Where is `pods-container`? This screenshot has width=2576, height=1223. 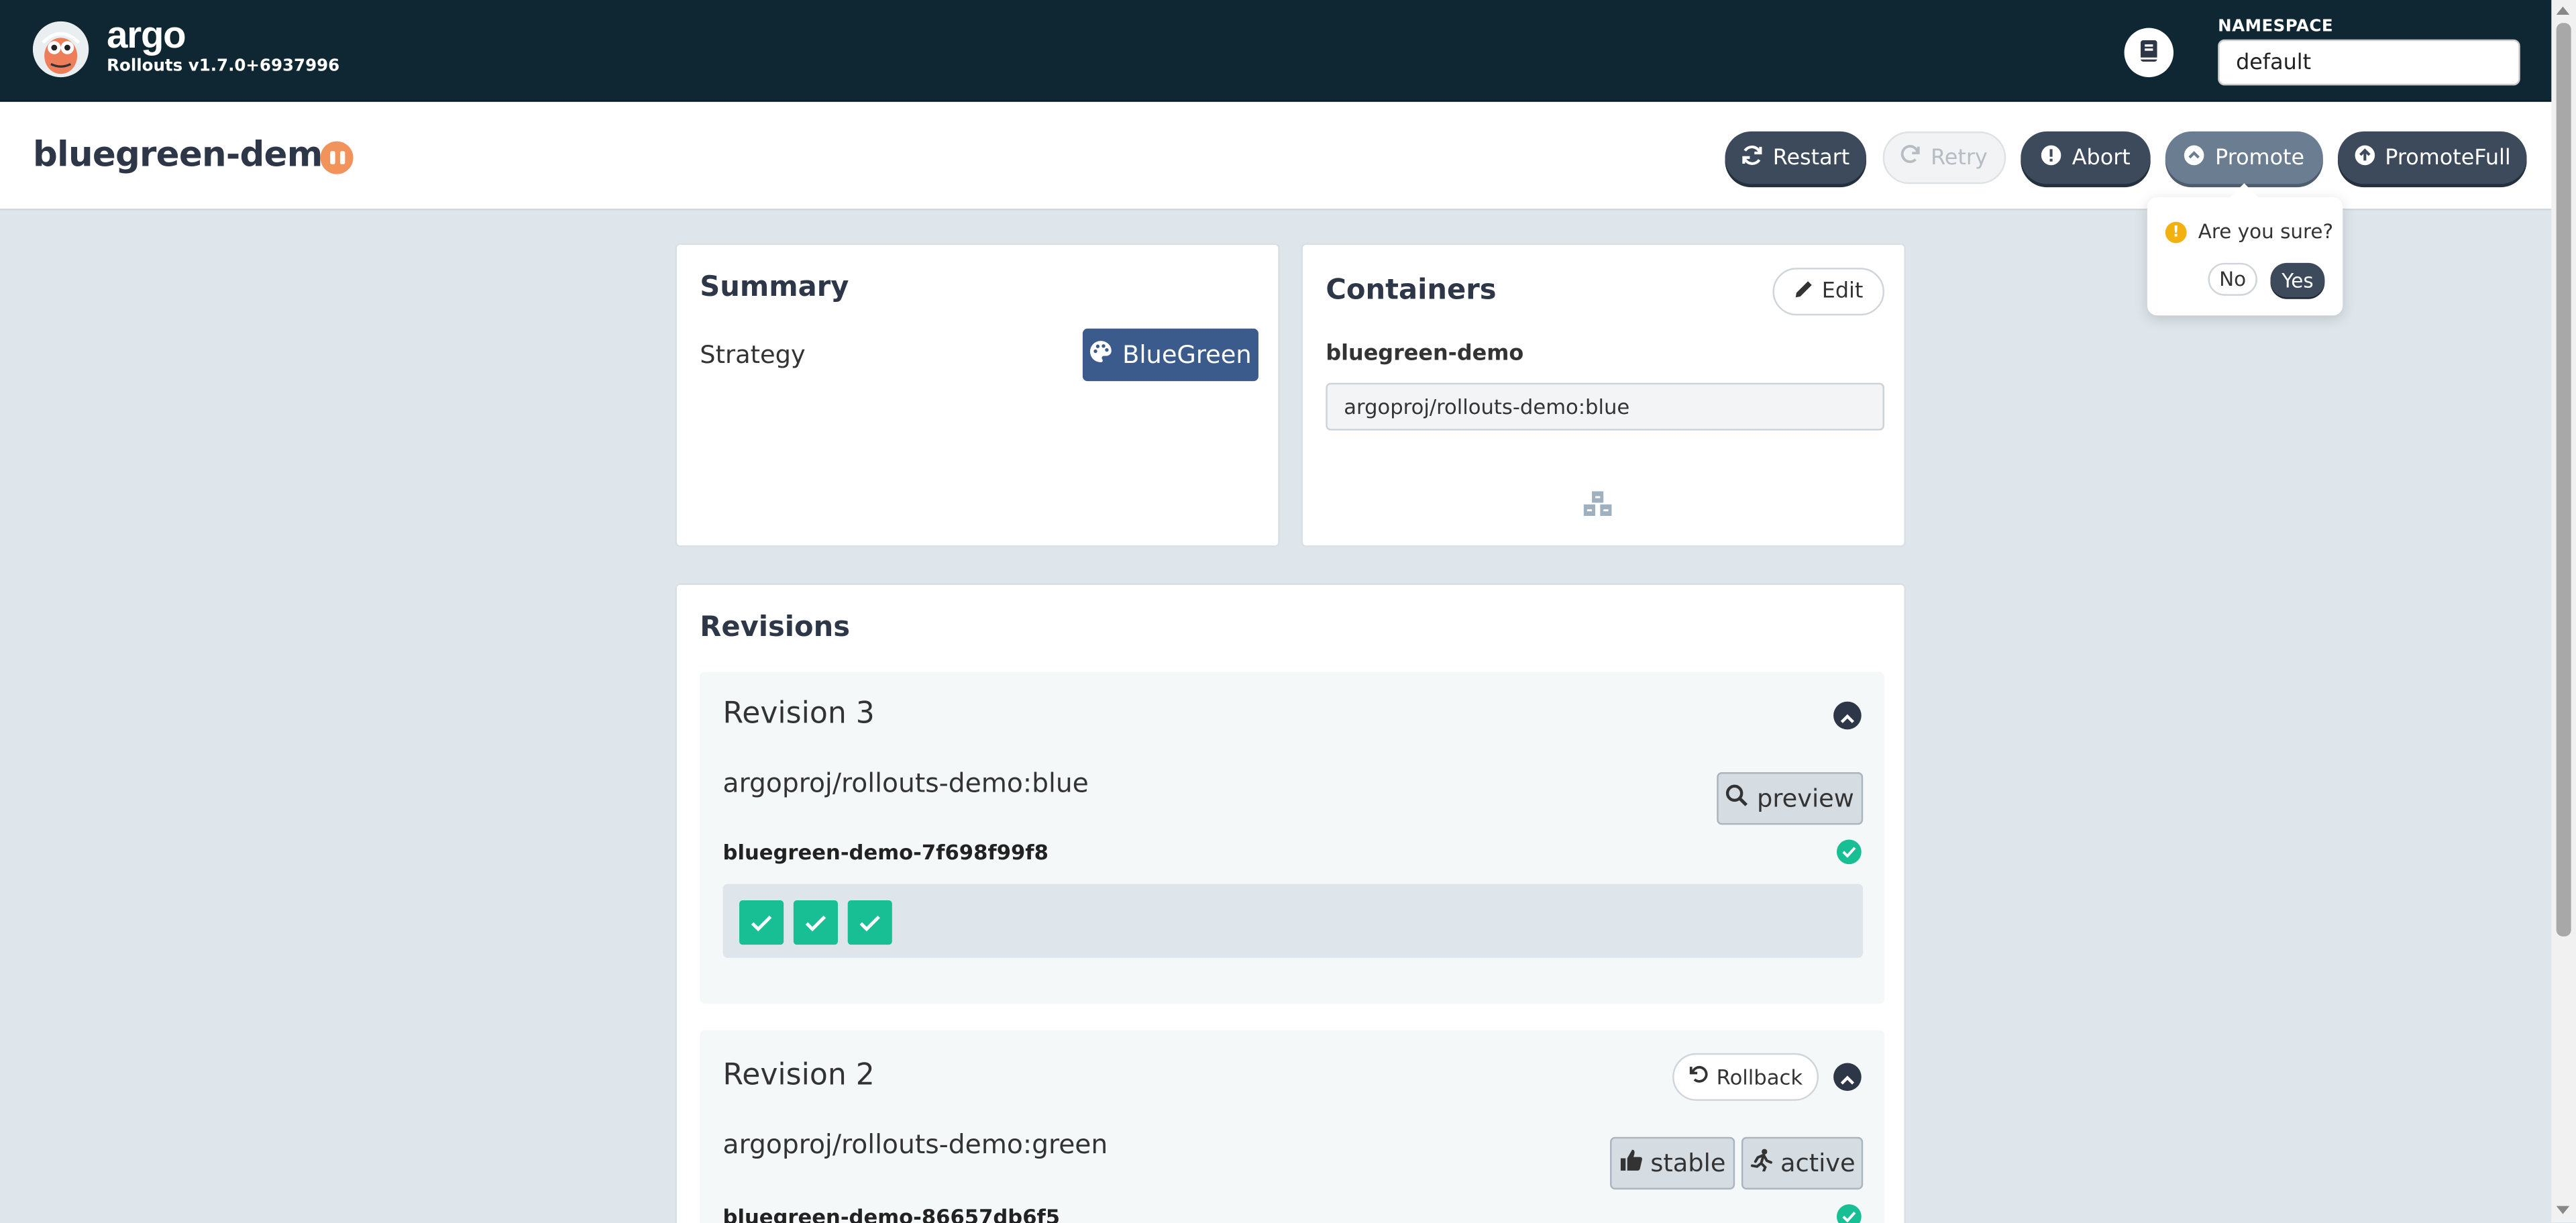 pods-container is located at coordinates (1293, 921).